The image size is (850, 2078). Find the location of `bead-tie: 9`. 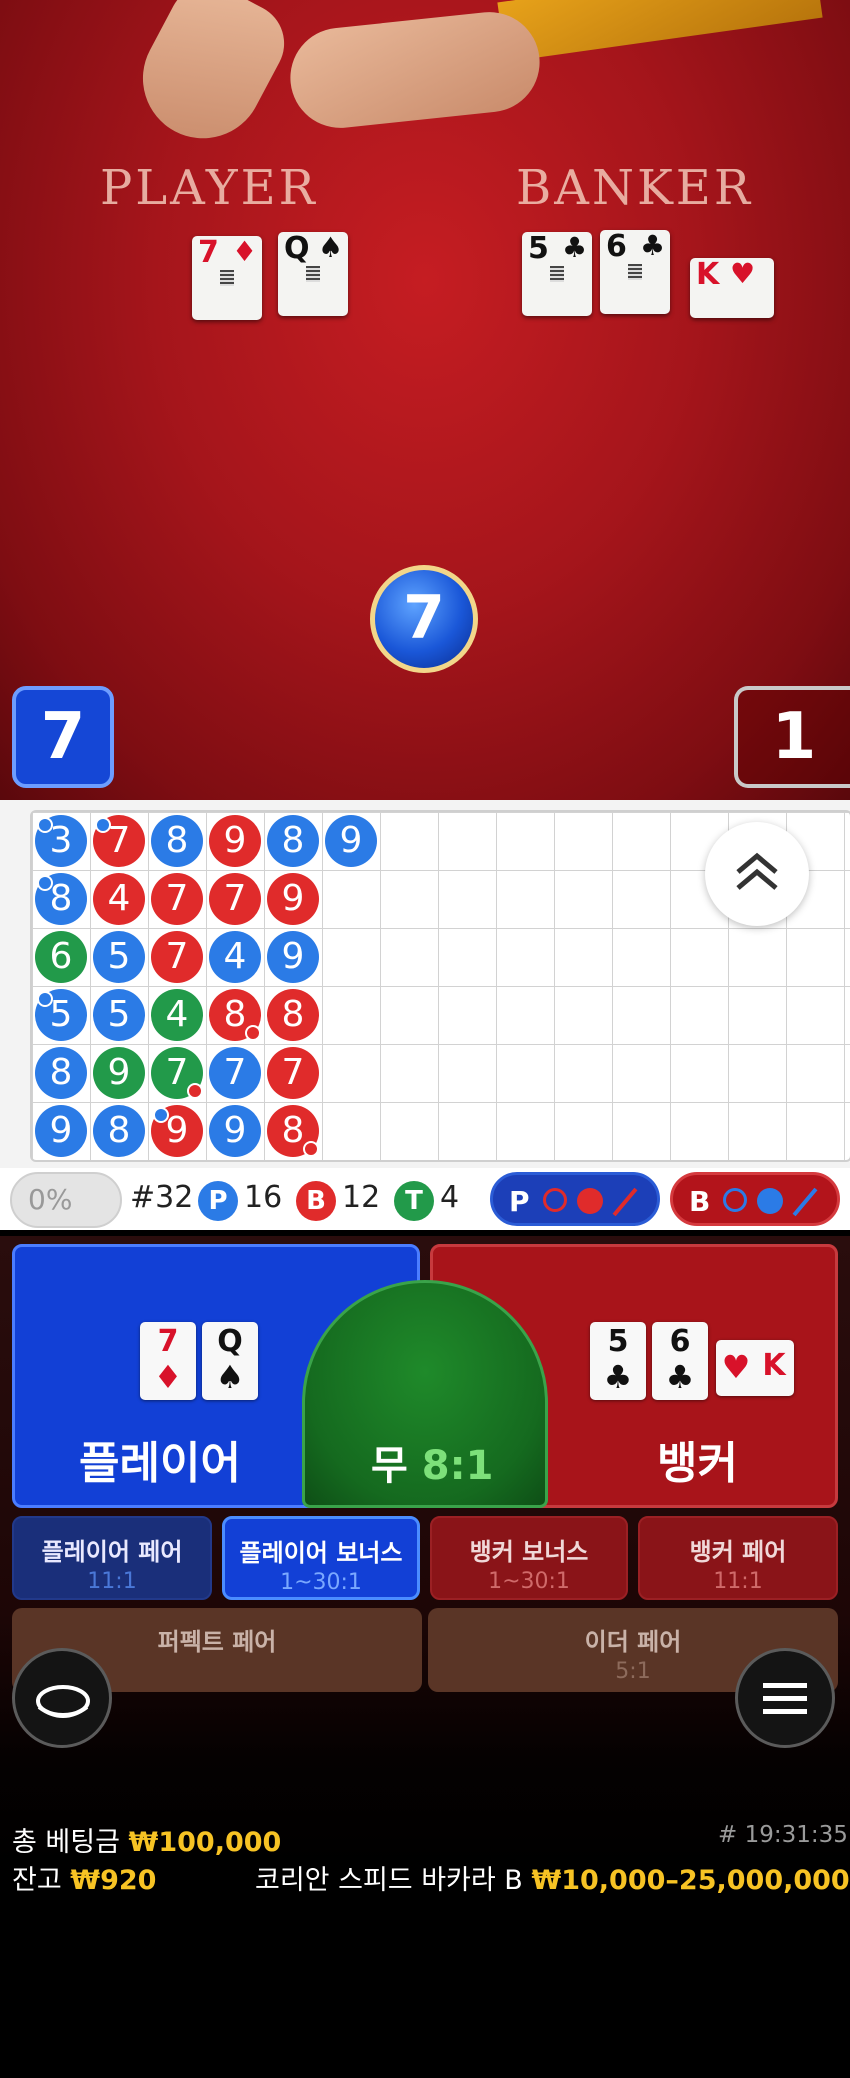

bead-tie: 9 is located at coordinates (119, 1073).